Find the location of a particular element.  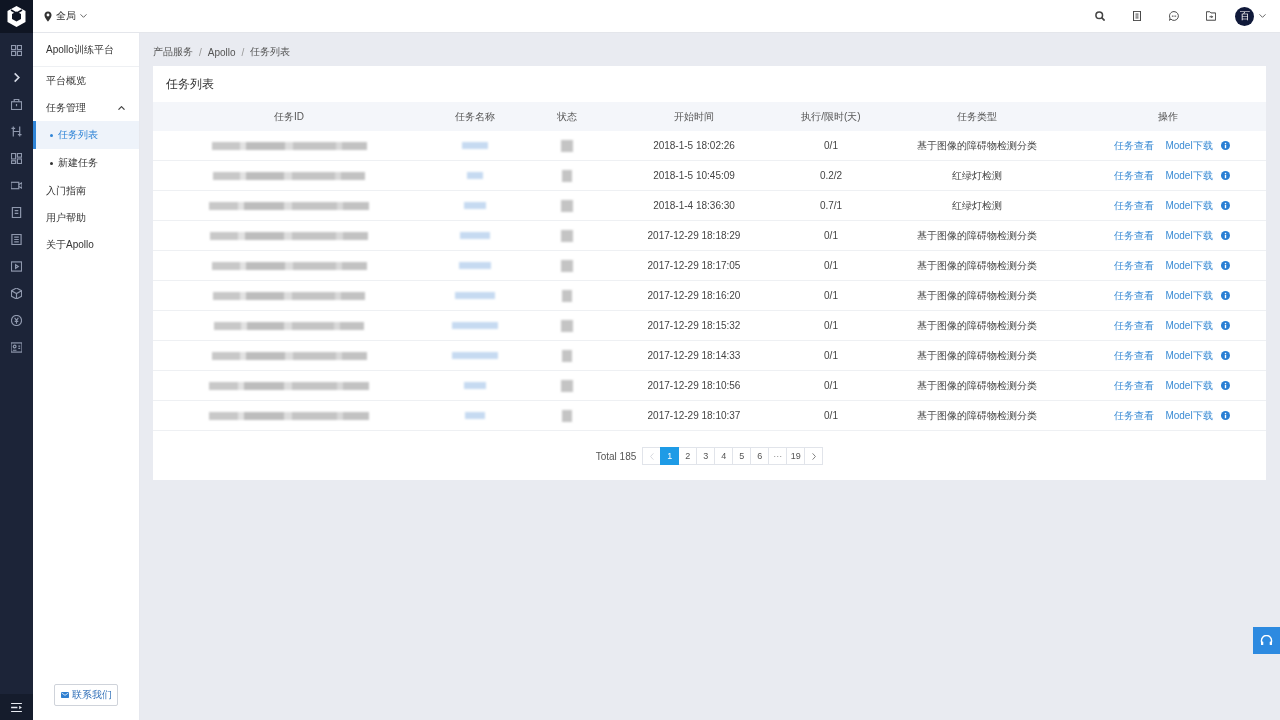

sidebar-item: 平台概览 is located at coordinates (86, 80).